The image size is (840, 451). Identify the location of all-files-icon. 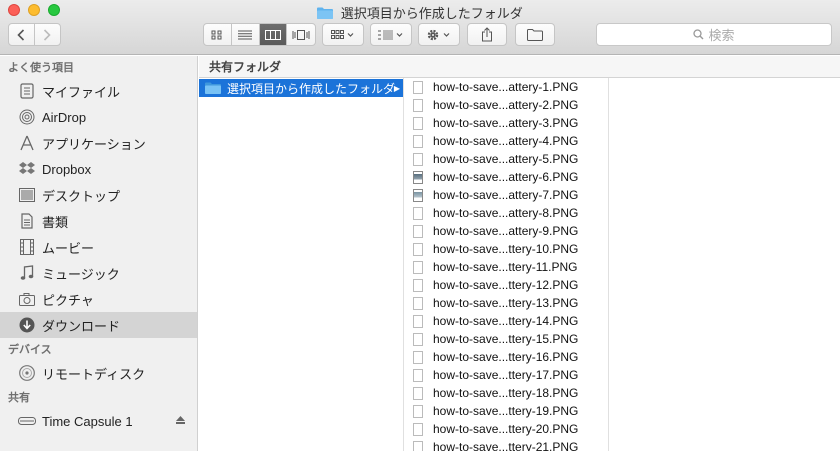
(27, 91).